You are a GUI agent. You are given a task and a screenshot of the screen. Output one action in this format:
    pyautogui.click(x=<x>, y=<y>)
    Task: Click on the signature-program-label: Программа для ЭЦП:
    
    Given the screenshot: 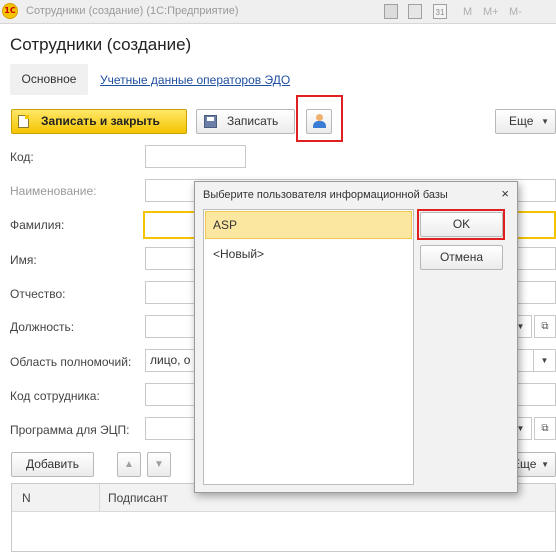 What is the action you would take?
    pyautogui.click(x=70, y=430)
    